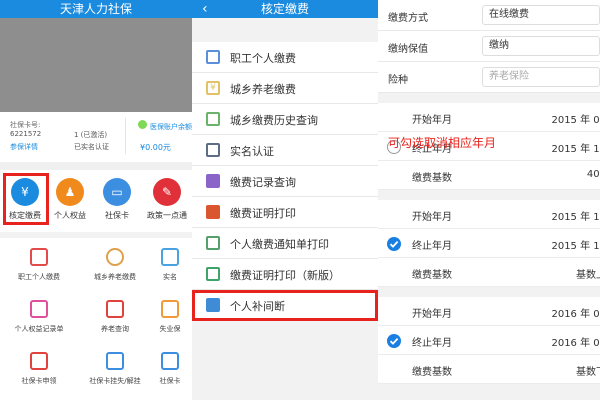 The width and height of the screenshot is (600, 400). I want to click on end-month-value: 2015 年 12, so click(575, 246).